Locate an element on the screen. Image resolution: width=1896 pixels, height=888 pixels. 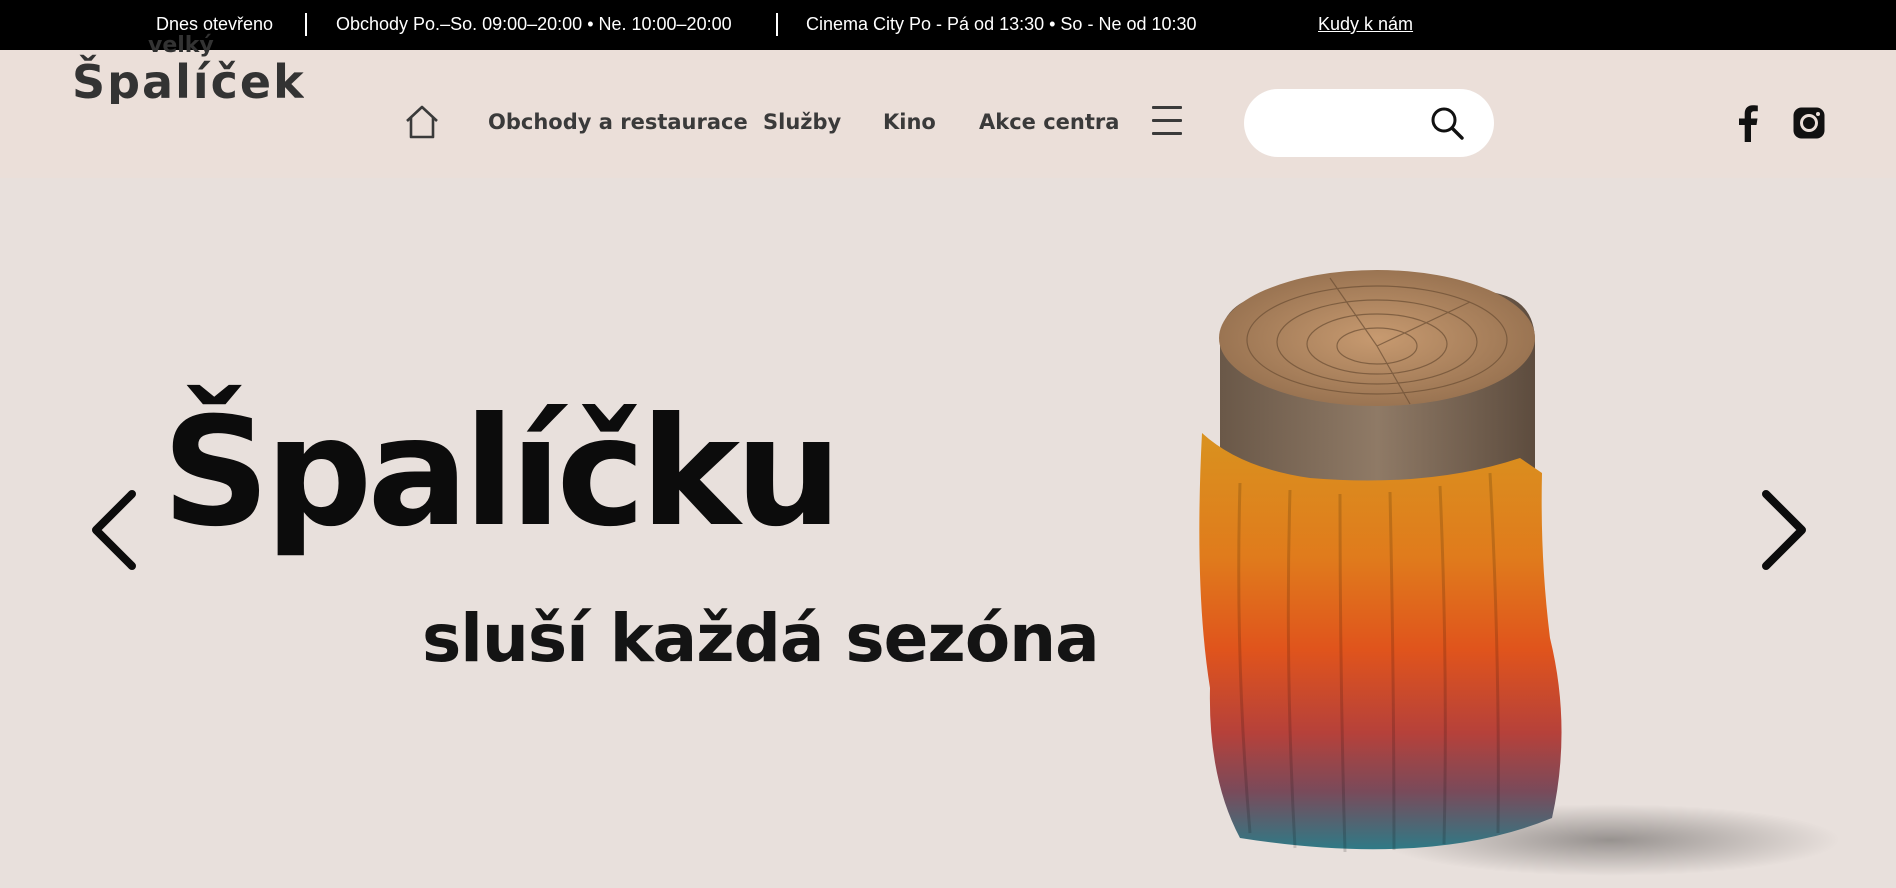
nav-cinema: Kino is located at coordinates (909, 122).